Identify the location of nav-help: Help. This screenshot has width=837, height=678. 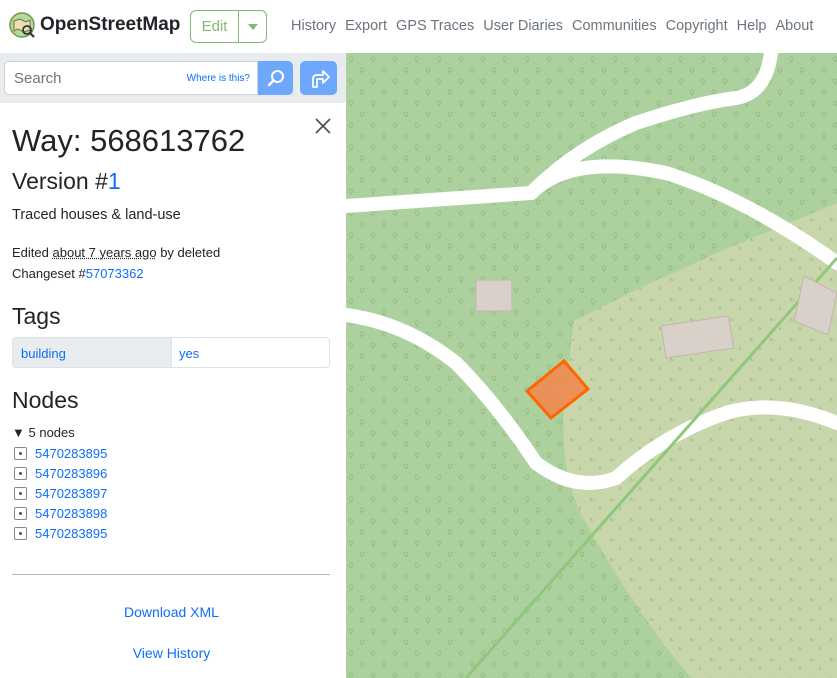
(752, 26).